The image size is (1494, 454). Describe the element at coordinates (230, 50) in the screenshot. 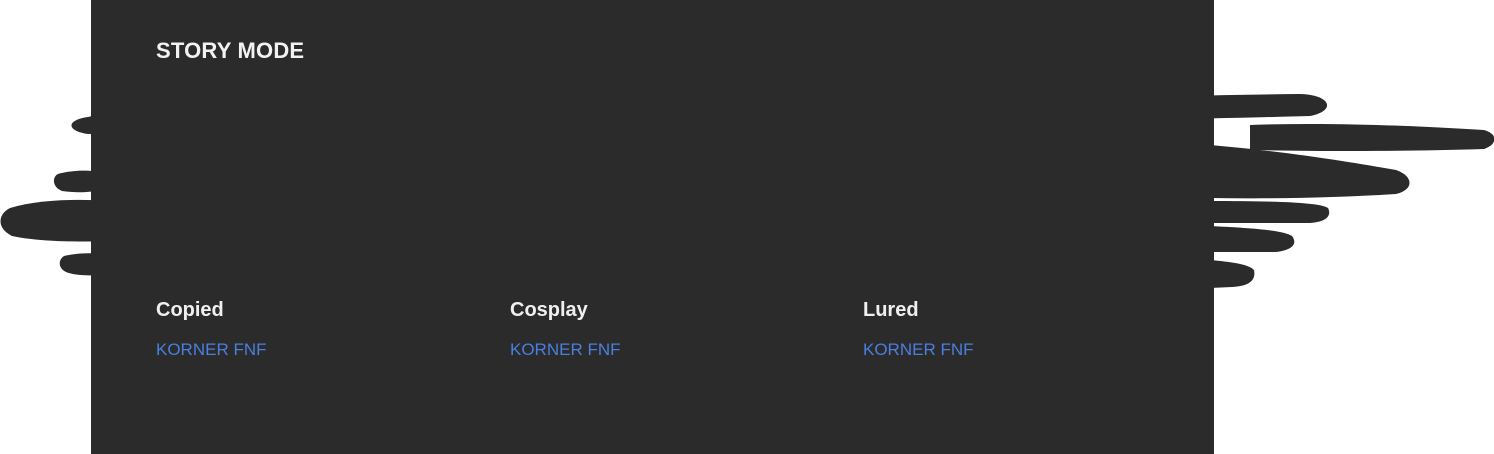

I see `section-title: STORY MODE` at that location.